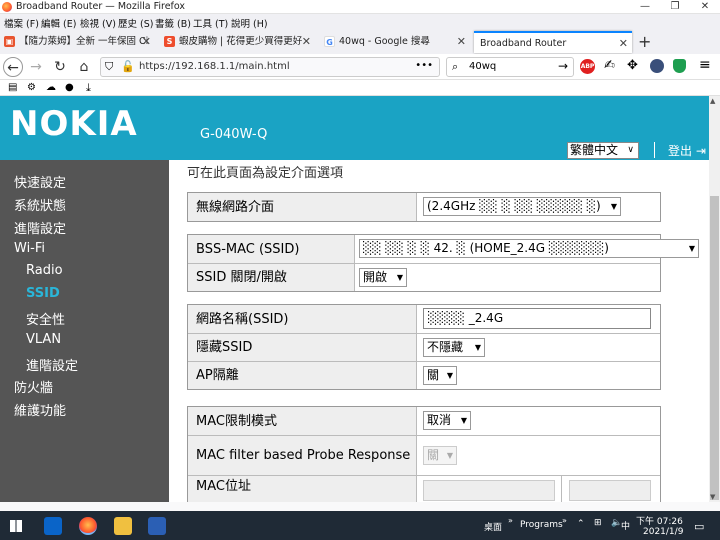 Image resolution: width=720 pixels, height=540 pixels. I want to click on mac-limit-select: 取消 ▼, so click(447, 420).